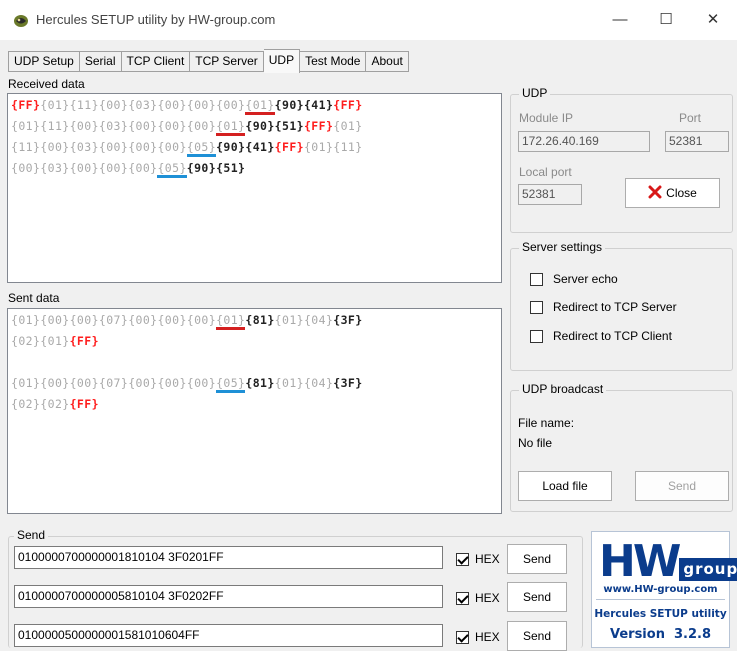  I want to click on send-input-2: 0100000700000005810104 3F0202FF, so click(228, 596).